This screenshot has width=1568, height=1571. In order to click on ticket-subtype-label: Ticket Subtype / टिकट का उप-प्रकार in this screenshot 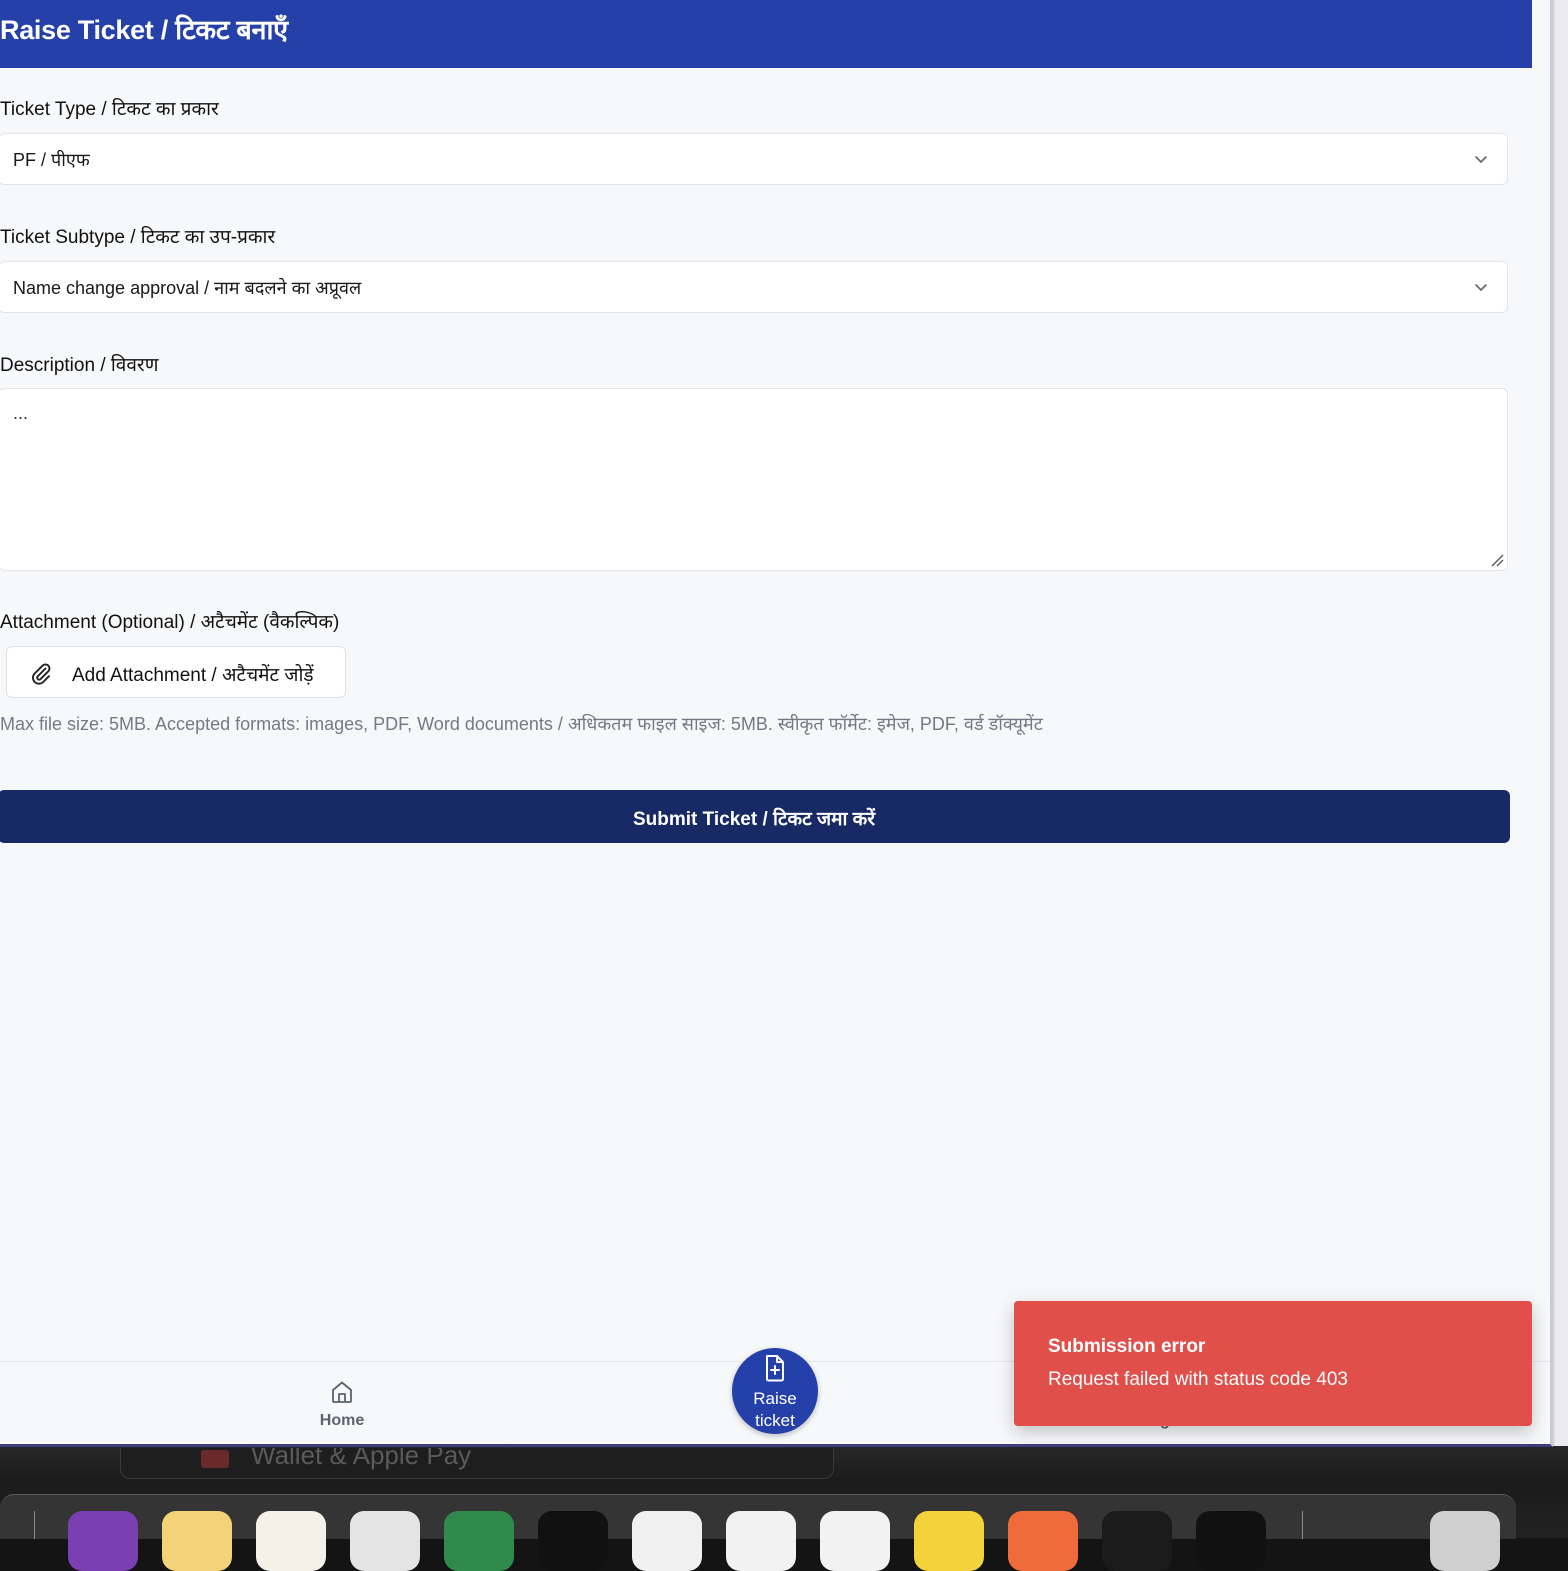, I will do `click(138, 237)`.